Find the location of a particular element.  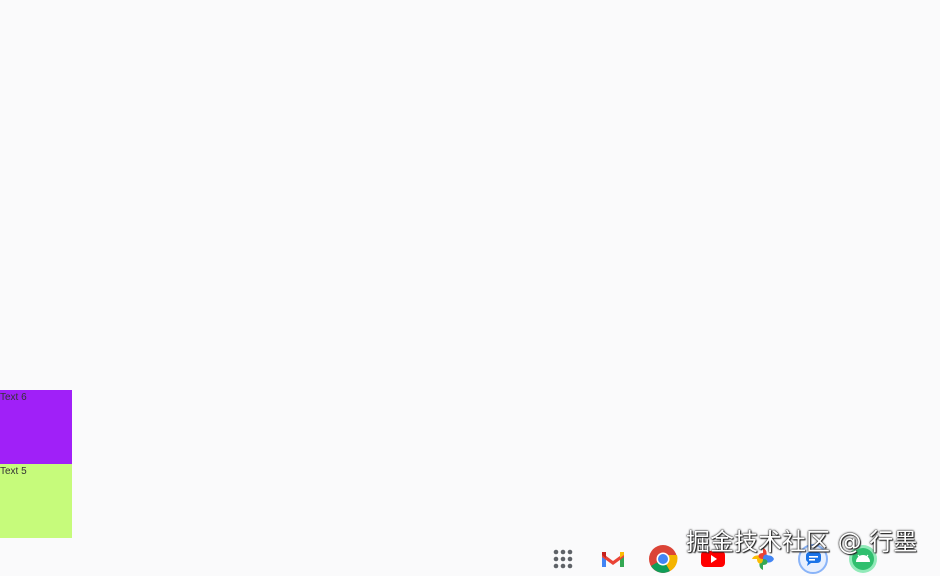

gmail-icon is located at coordinates (613, 559).